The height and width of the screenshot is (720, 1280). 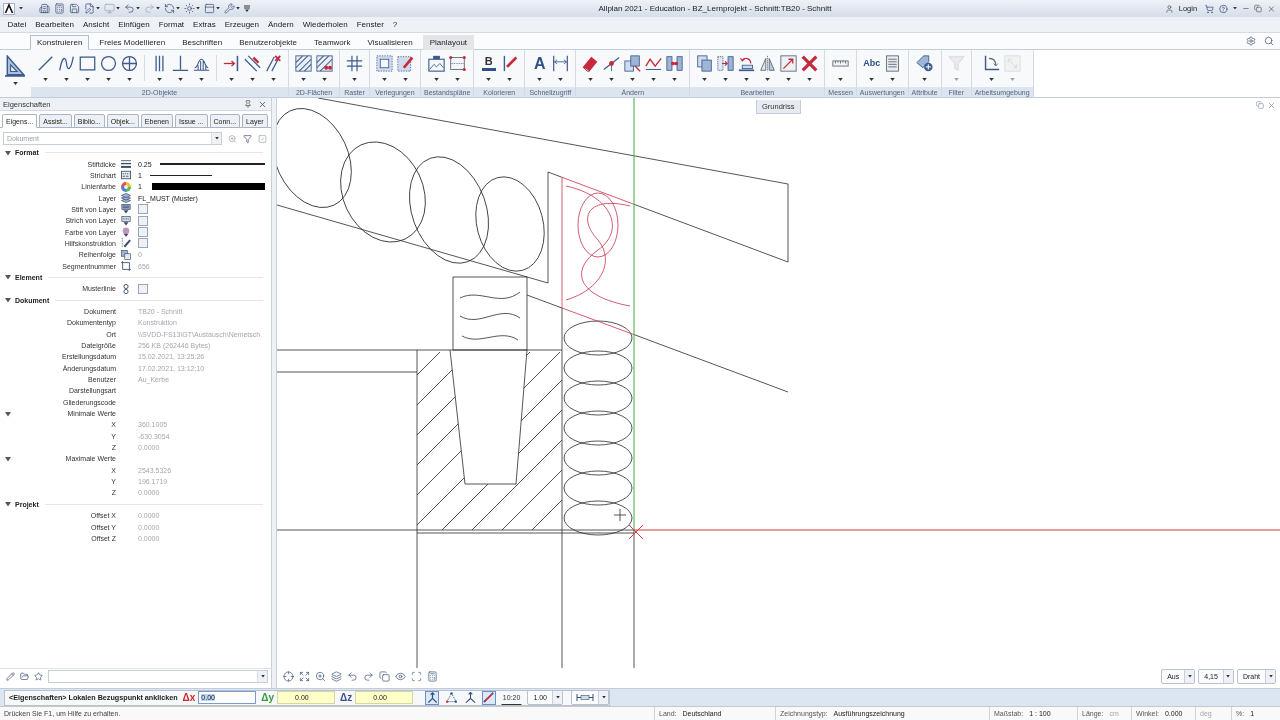 I want to click on layers-icon, so click(x=336, y=676).